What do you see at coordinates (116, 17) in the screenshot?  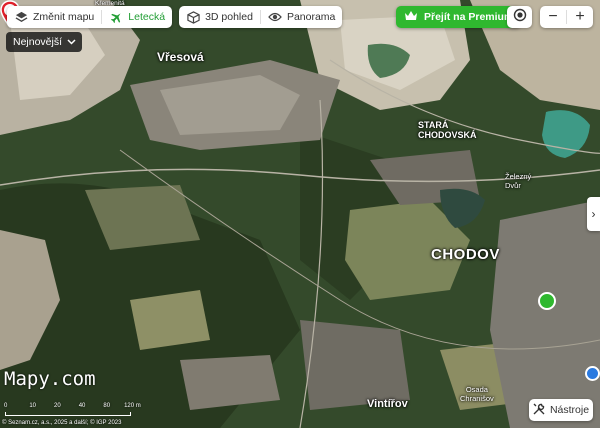 I see `airplane-icon` at bounding box center [116, 17].